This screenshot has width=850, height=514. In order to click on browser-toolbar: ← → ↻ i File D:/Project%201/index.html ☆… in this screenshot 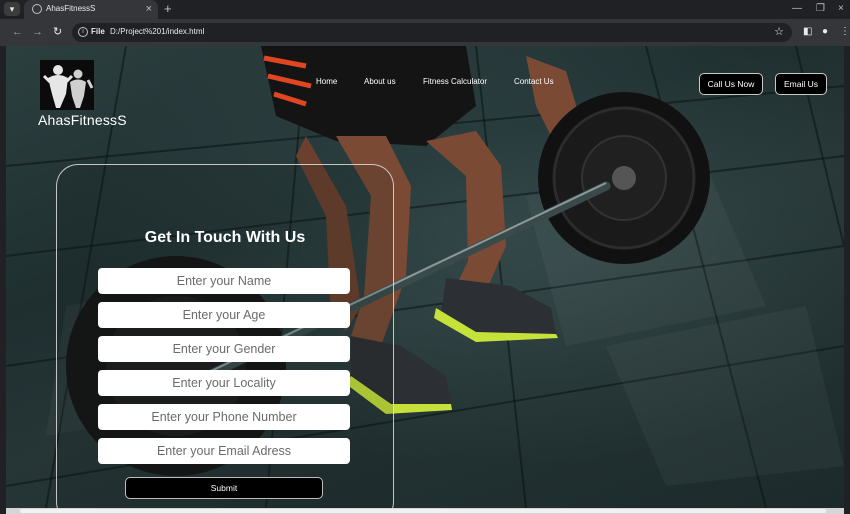, I will do `click(425, 32)`.